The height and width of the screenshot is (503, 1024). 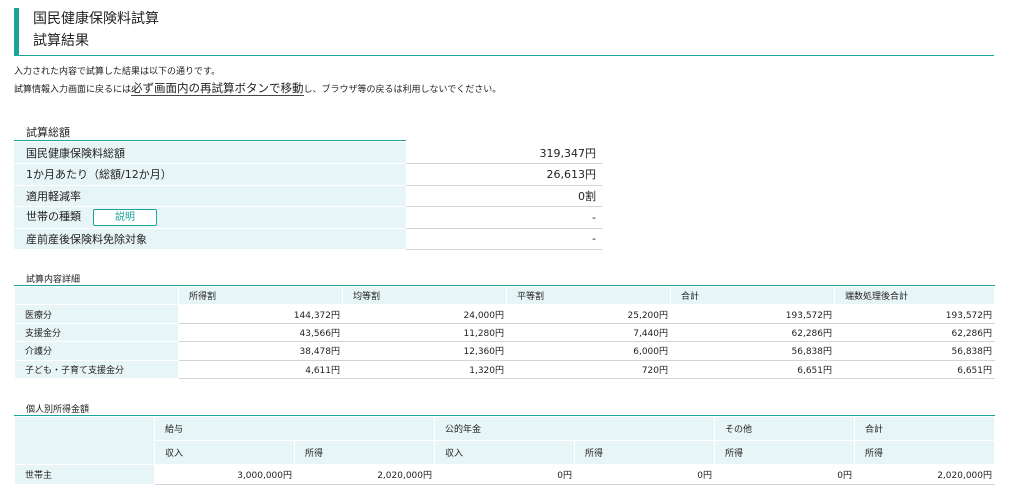 What do you see at coordinates (210, 153) in the screenshot?
I see `summary-label: 国民健康保険料総額` at bounding box center [210, 153].